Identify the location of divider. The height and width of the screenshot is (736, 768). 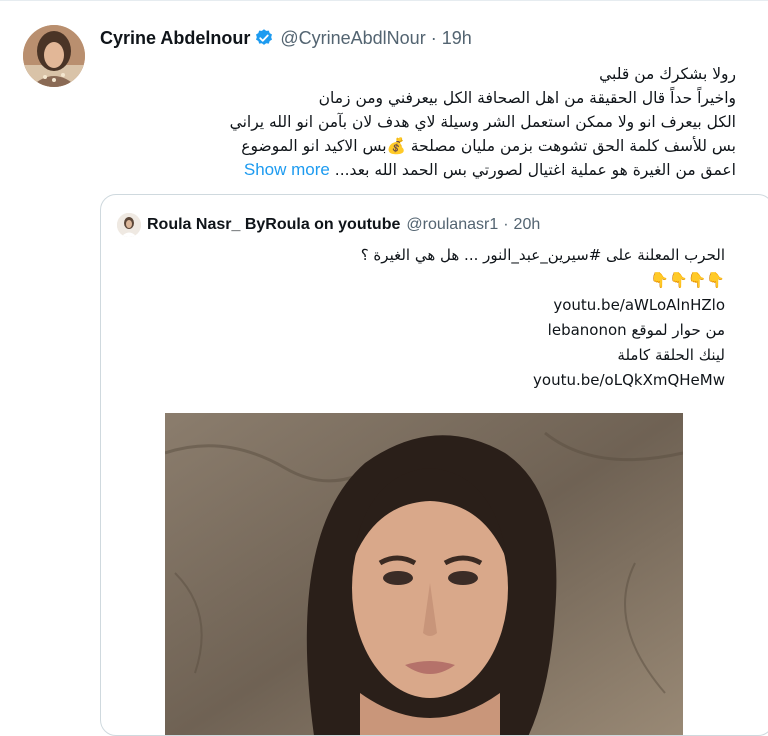
(384, 0).